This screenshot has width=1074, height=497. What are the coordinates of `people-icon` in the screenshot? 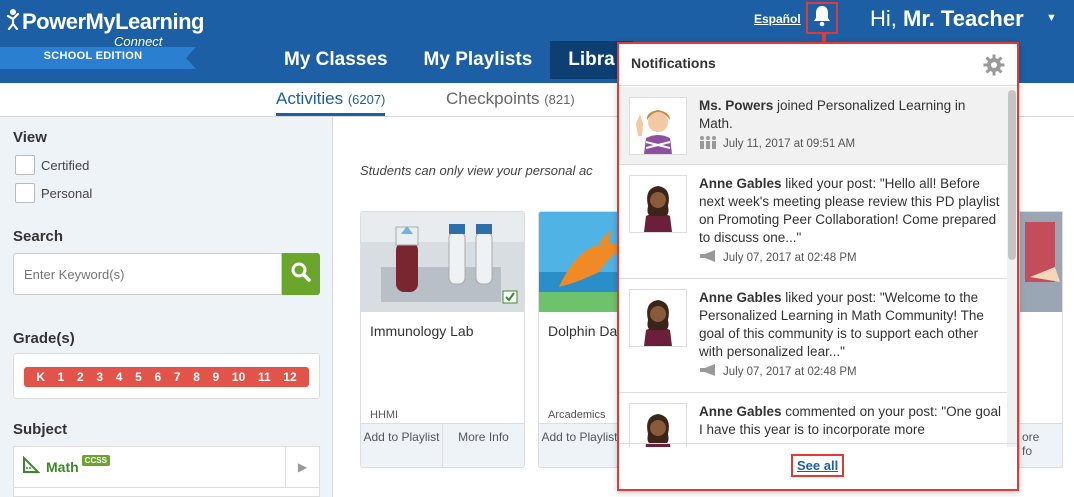 It's located at (708, 143).